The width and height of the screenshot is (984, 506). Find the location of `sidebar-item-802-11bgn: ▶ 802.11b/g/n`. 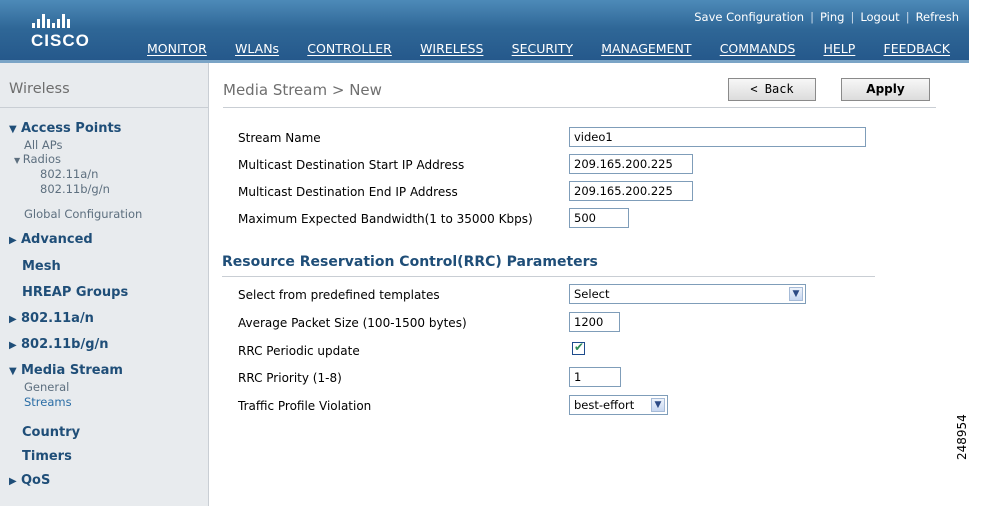

sidebar-item-802-11bgn: ▶ 802.11b/g/n is located at coordinates (59, 344).